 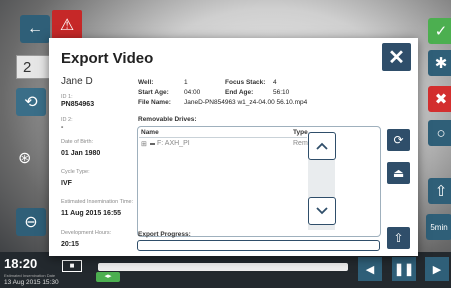 What do you see at coordinates (439, 191) in the screenshot?
I see `share-icon: ⇧` at bounding box center [439, 191].